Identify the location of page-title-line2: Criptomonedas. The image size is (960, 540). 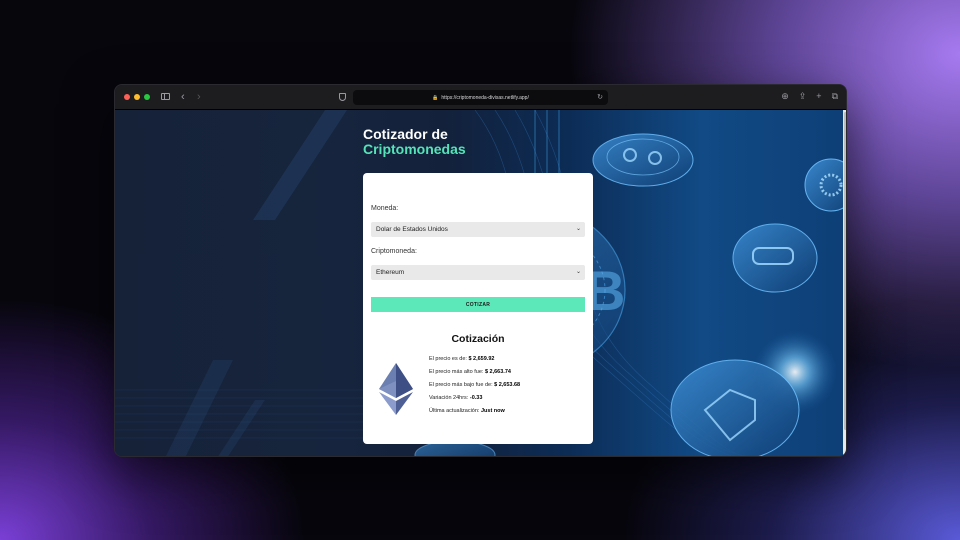
(414, 149).